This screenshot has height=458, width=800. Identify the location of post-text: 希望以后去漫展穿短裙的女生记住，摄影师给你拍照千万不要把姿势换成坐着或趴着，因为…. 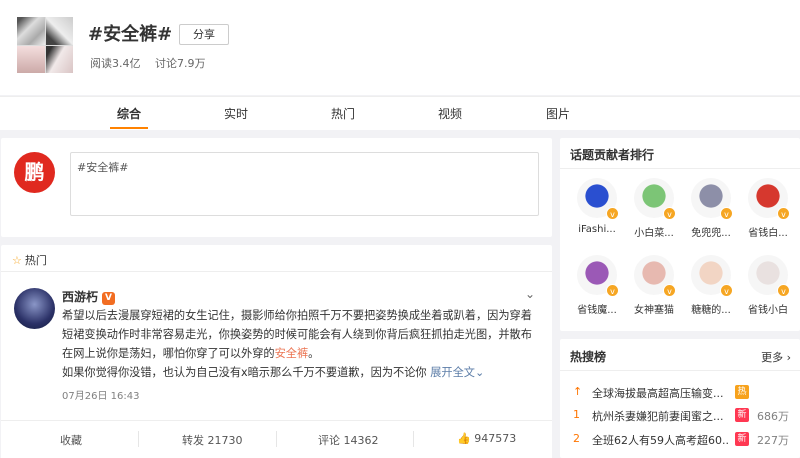
(300, 344).